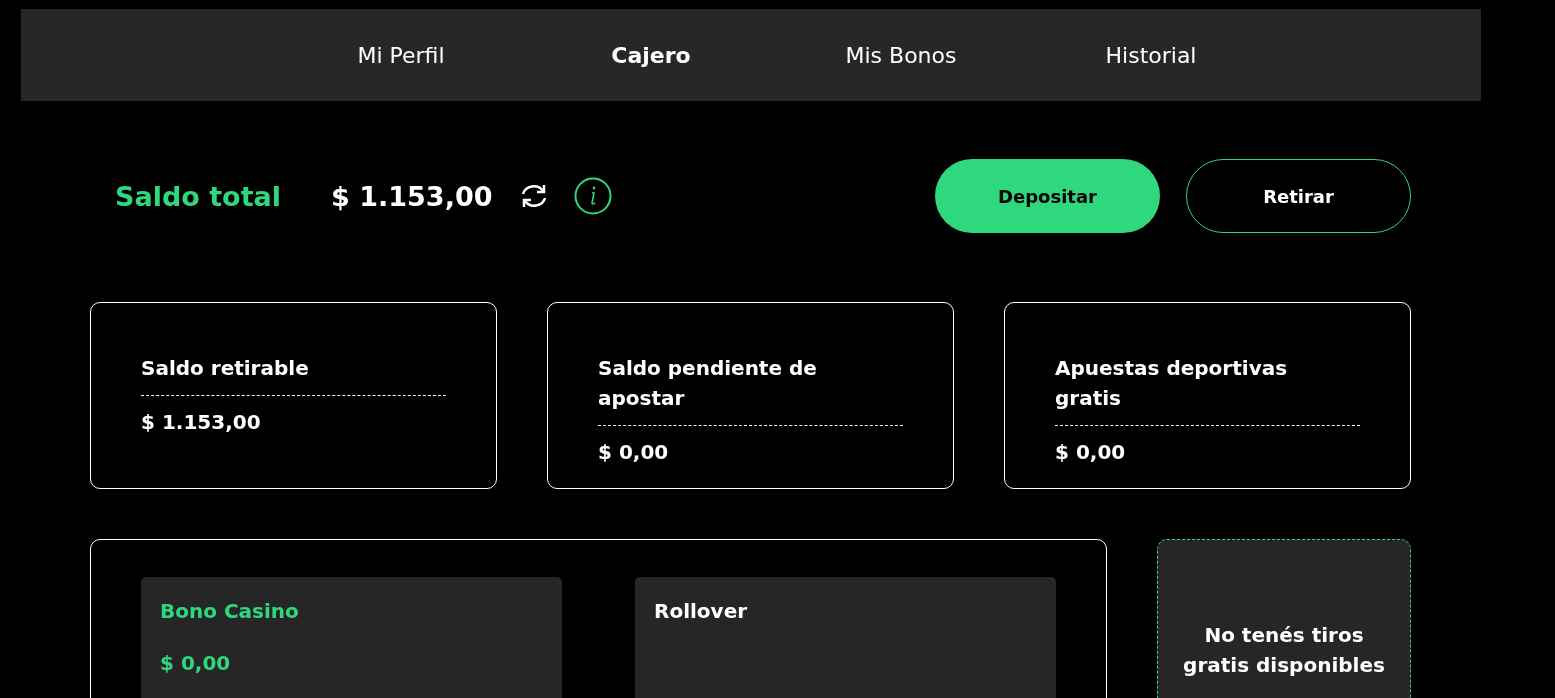  I want to click on tile-amount: $ 0,00, so click(196, 663).